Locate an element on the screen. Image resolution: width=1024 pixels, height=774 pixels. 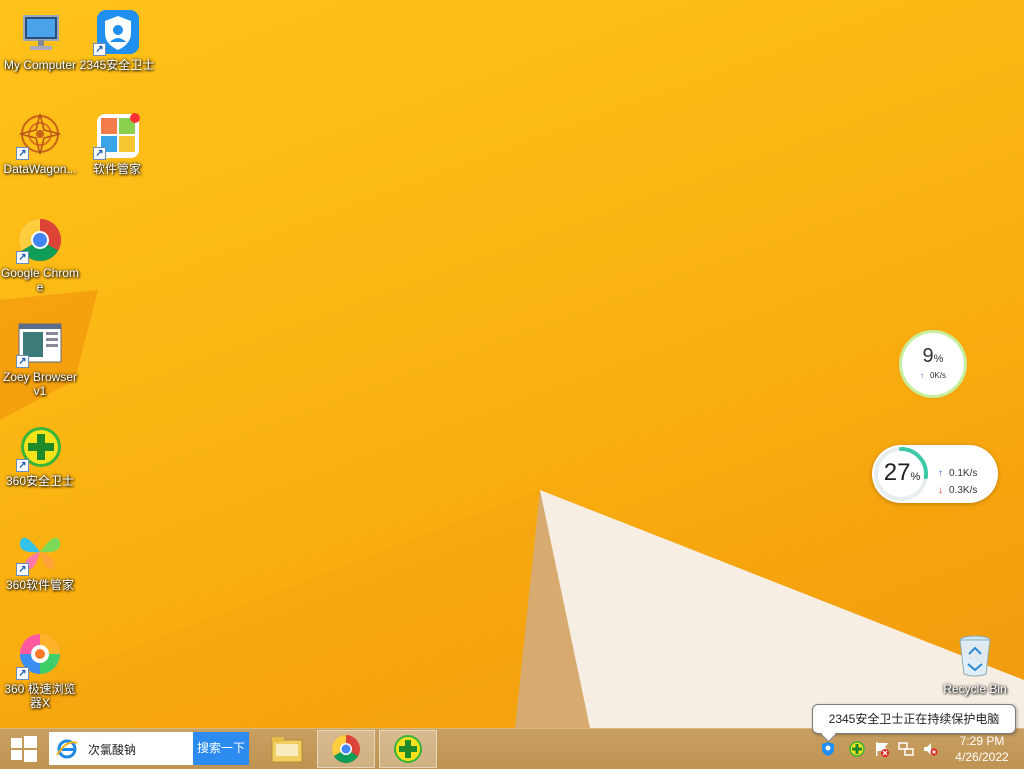
action-center-flag-icon is located at coordinates (882, 749).